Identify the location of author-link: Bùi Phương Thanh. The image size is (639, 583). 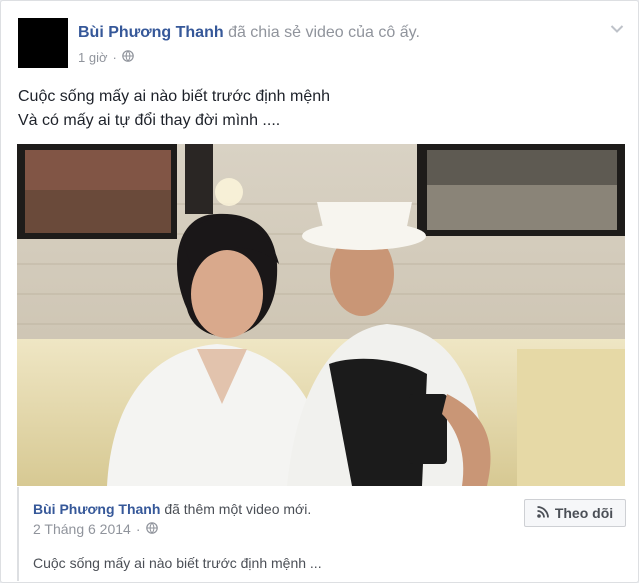
(151, 32).